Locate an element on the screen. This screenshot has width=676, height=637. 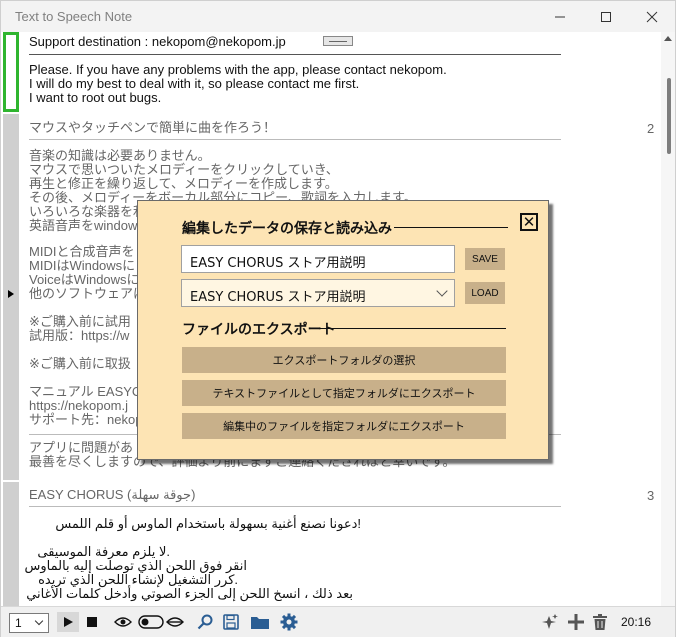
minimize-button is located at coordinates (560, 16).